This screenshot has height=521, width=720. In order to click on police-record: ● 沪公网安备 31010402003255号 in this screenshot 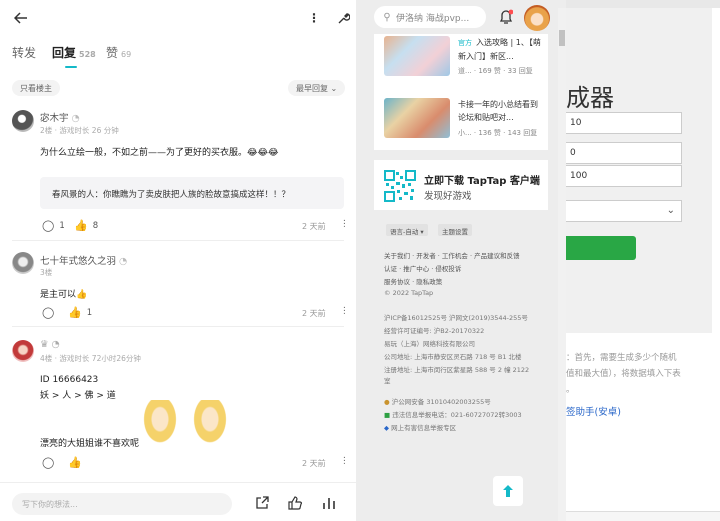, I will do `click(437, 401)`.